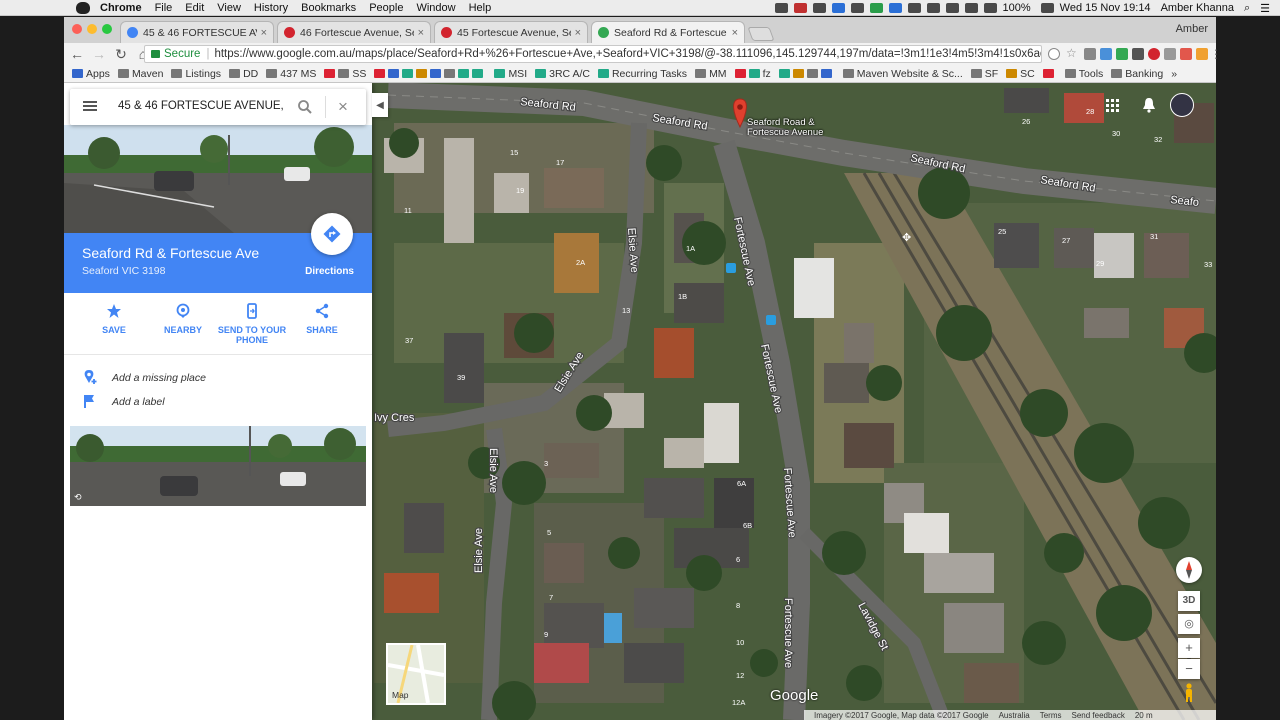  What do you see at coordinates (952, 8) in the screenshot?
I see `bluetooth-icon` at bounding box center [952, 8].